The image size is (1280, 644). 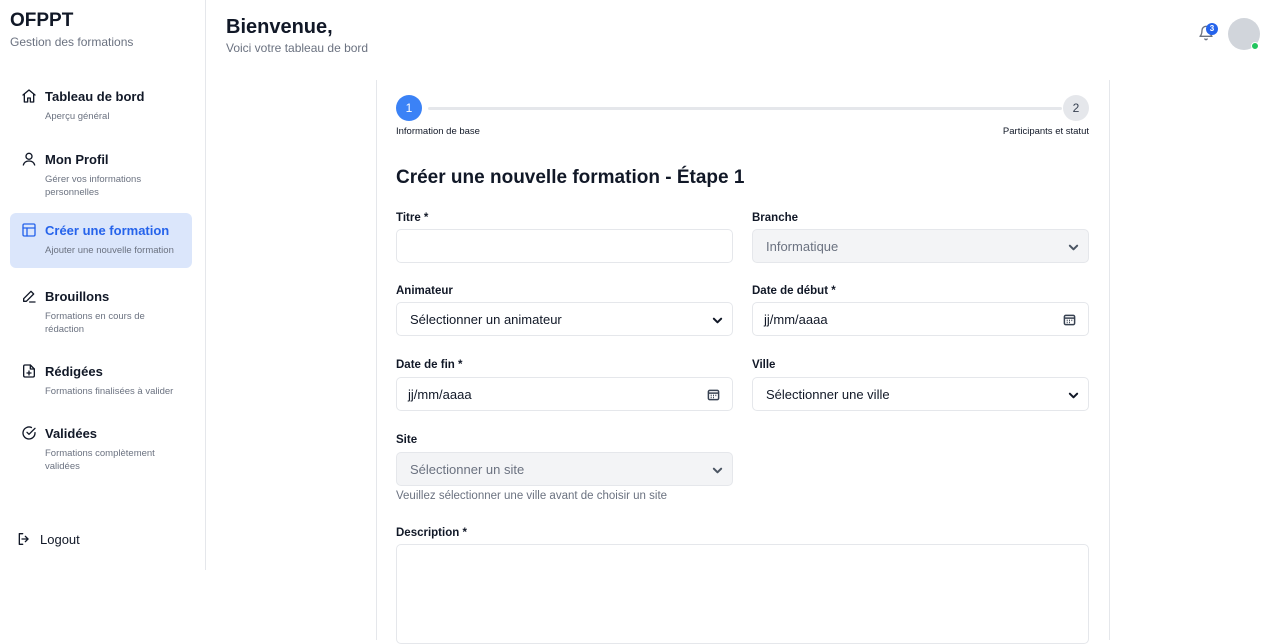 I want to click on sidebar-item-redigees: Rédigées Formations finalisées à valider, so click(x=101, y=380).